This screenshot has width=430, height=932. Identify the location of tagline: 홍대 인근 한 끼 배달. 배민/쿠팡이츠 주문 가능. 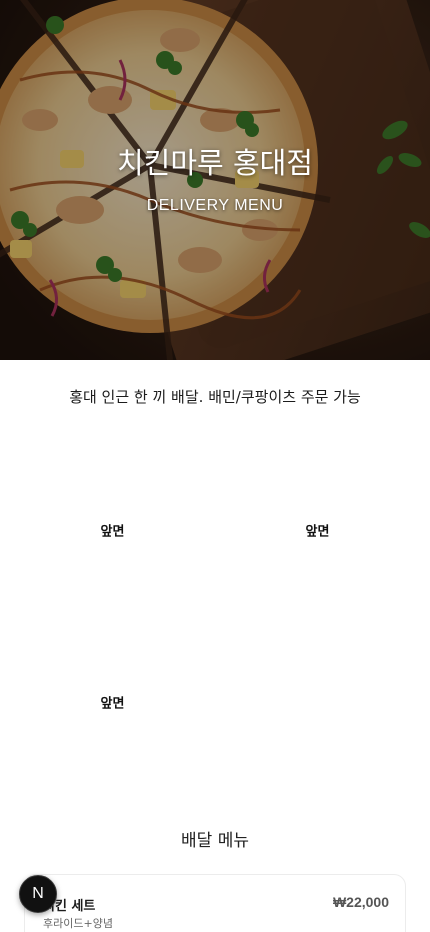
(215, 397).